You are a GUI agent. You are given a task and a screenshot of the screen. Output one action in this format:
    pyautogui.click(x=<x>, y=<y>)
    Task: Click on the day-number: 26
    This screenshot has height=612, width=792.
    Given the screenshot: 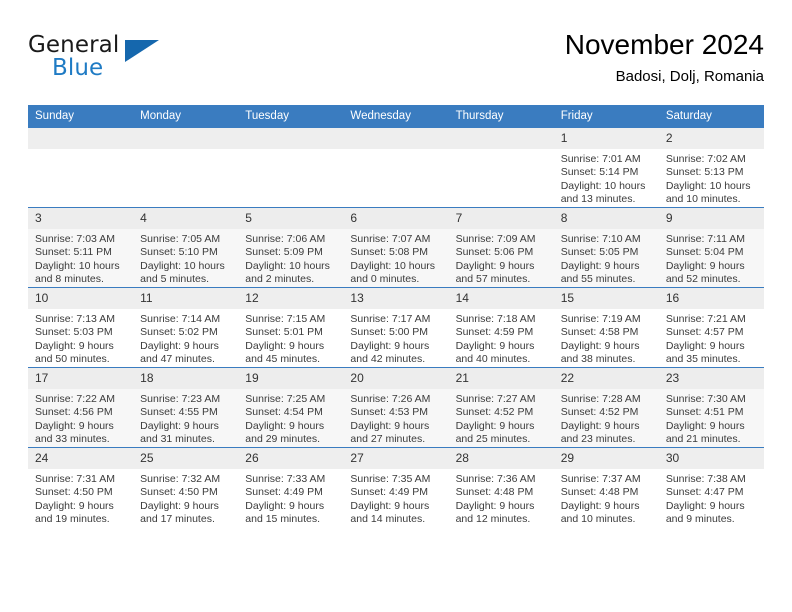 What is the action you would take?
    pyautogui.click(x=291, y=458)
    